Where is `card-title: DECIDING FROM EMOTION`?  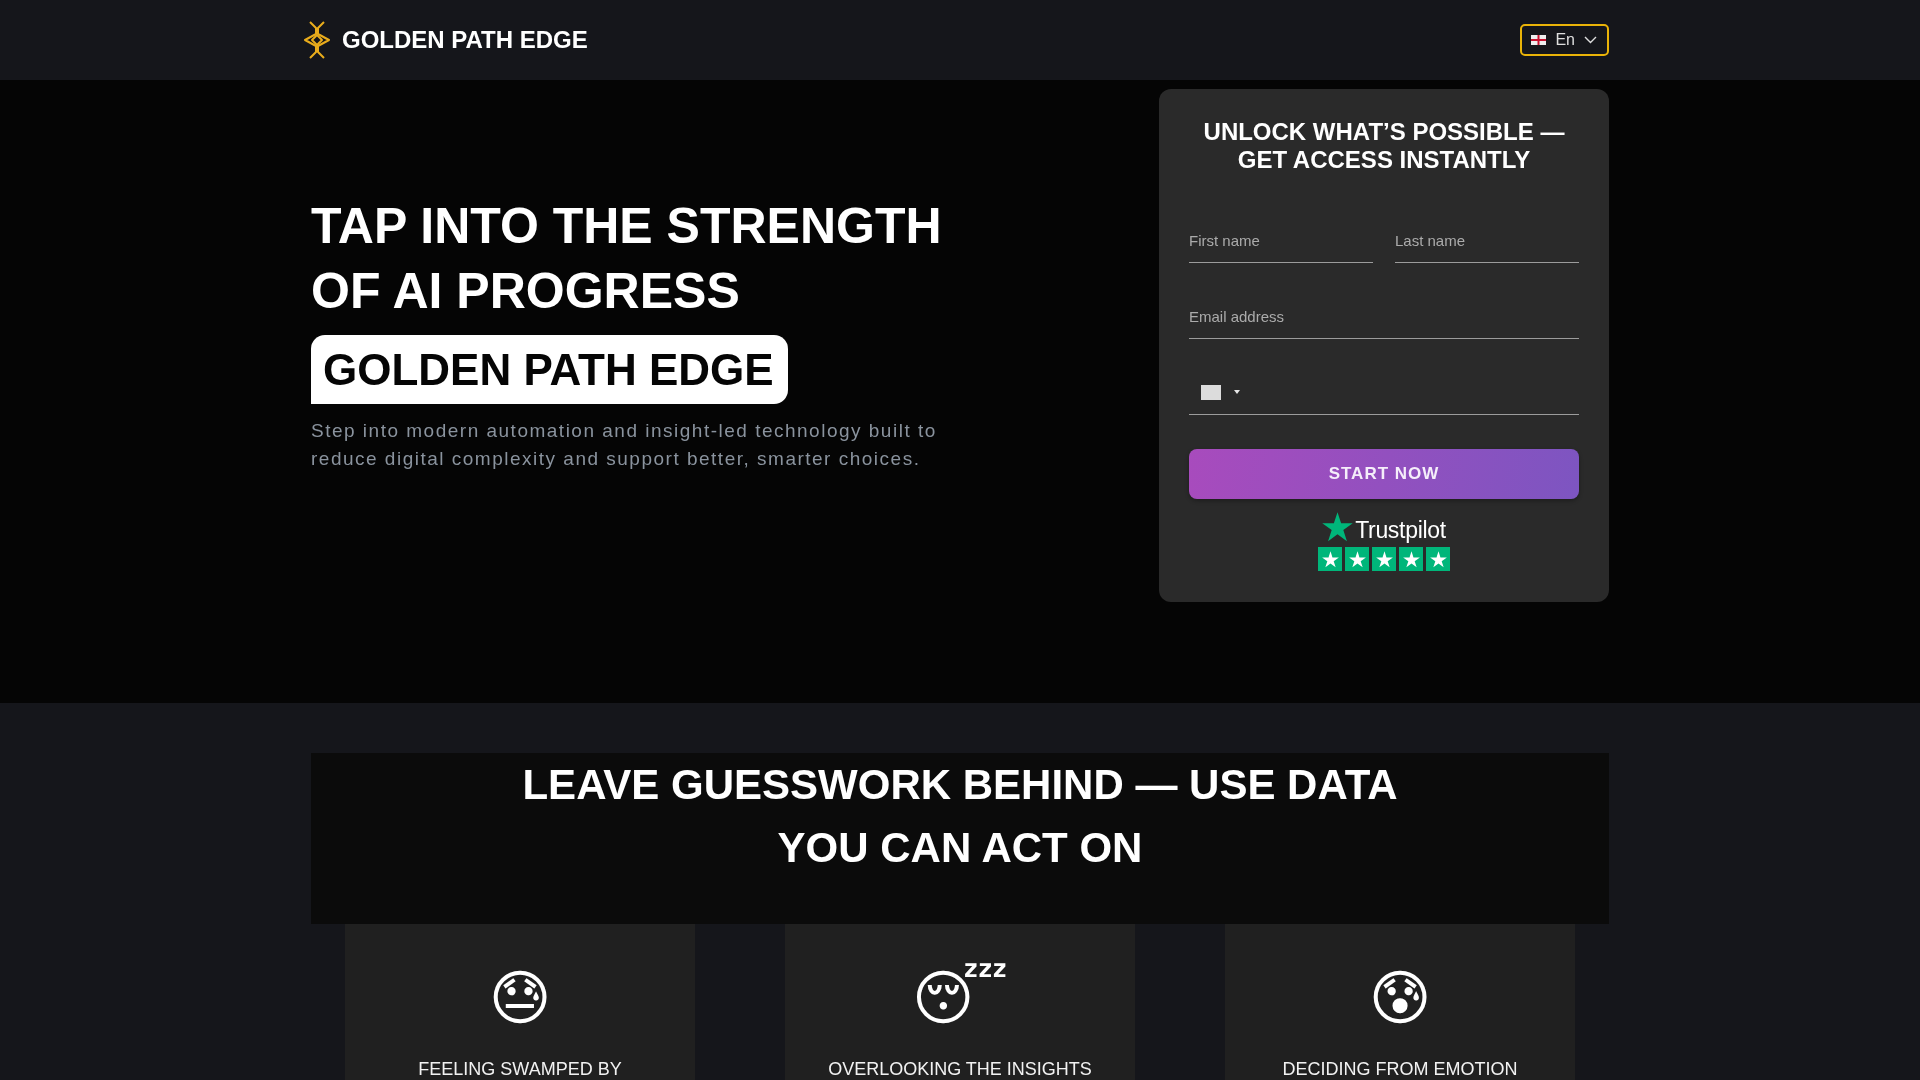 card-title: DECIDING FROM EMOTION is located at coordinates (1400, 1069).